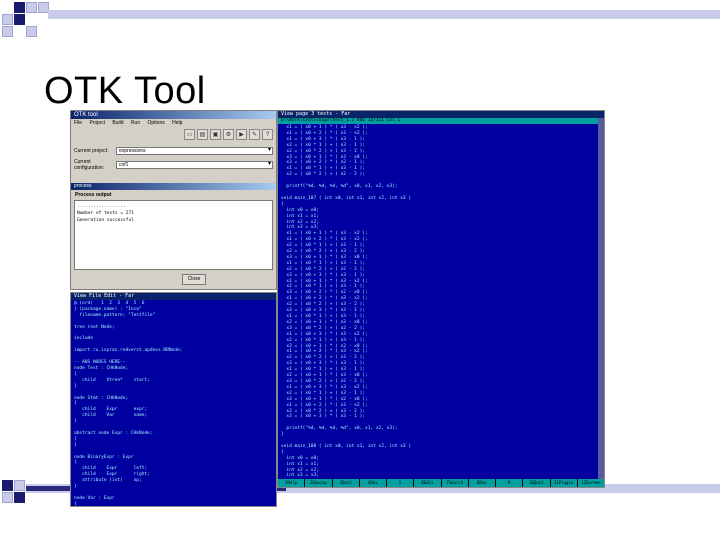 The height and width of the screenshot is (540, 720). Describe the element at coordinates (194, 279) in the screenshot. I see `close-button: Close` at that location.